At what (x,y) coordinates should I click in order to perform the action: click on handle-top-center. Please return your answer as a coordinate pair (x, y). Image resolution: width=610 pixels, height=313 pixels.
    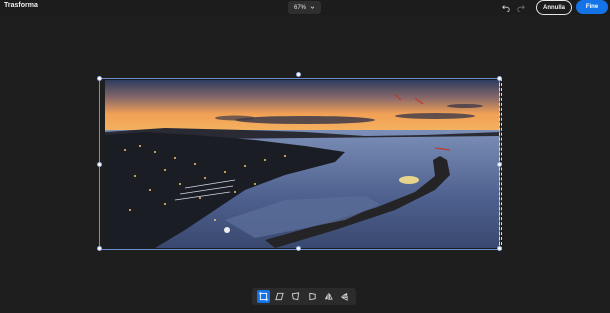
    Looking at the image, I should click on (298, 74).